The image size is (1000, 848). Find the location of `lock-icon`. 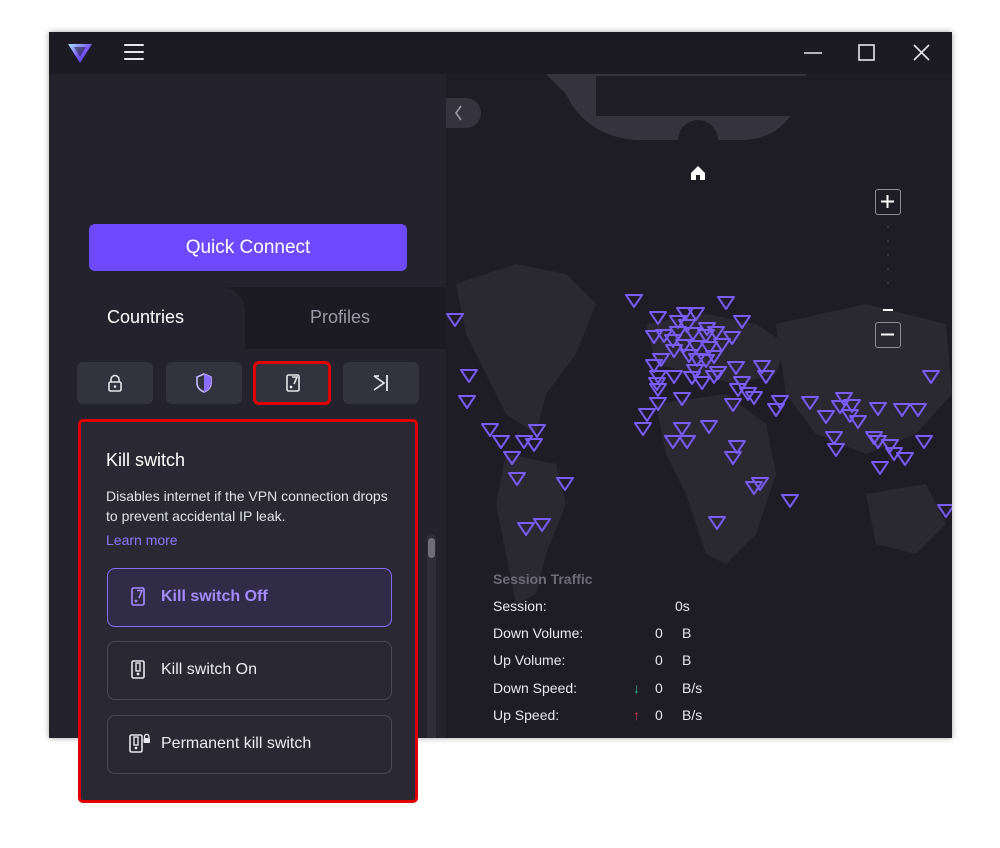

lock-icon is located at coordinates (115, 383).